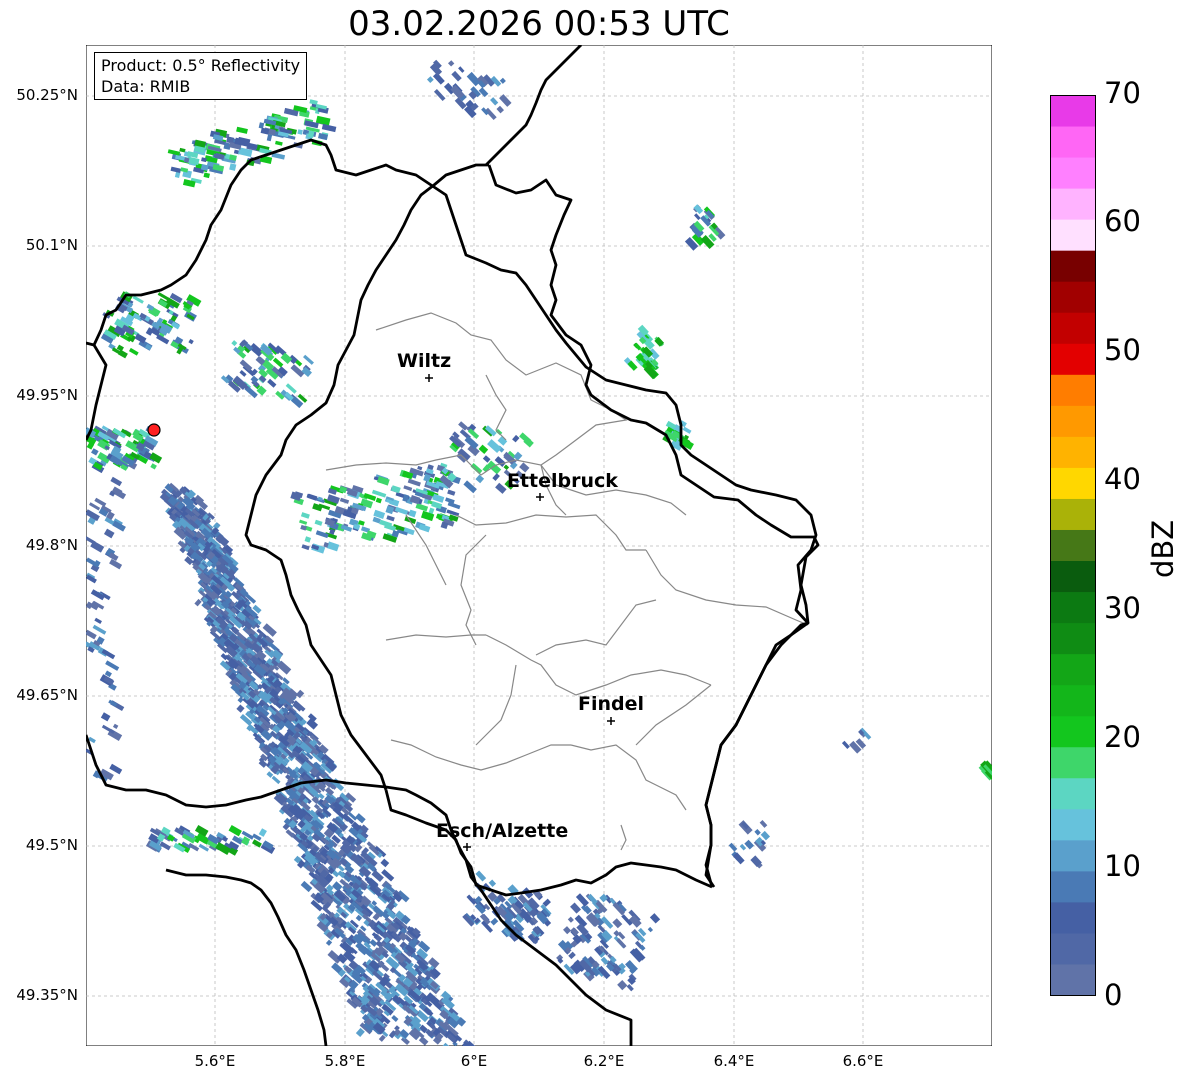 Image resolution: width=1184 pixels, height=1081 pixels. What do you see at coordinates (215, 1061) in the screenshot?
I see `lon-label-5.6: 5.6°E` at bounding box center [215, 1061].